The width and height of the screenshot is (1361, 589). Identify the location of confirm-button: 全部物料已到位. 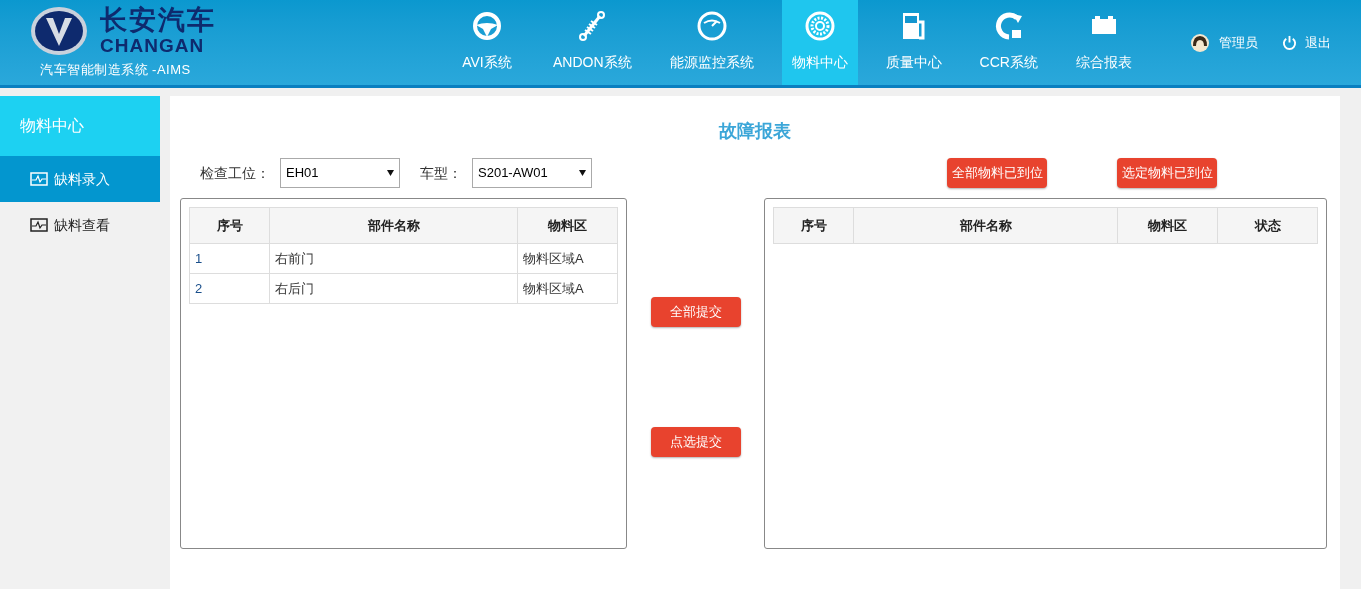
(997, 173).